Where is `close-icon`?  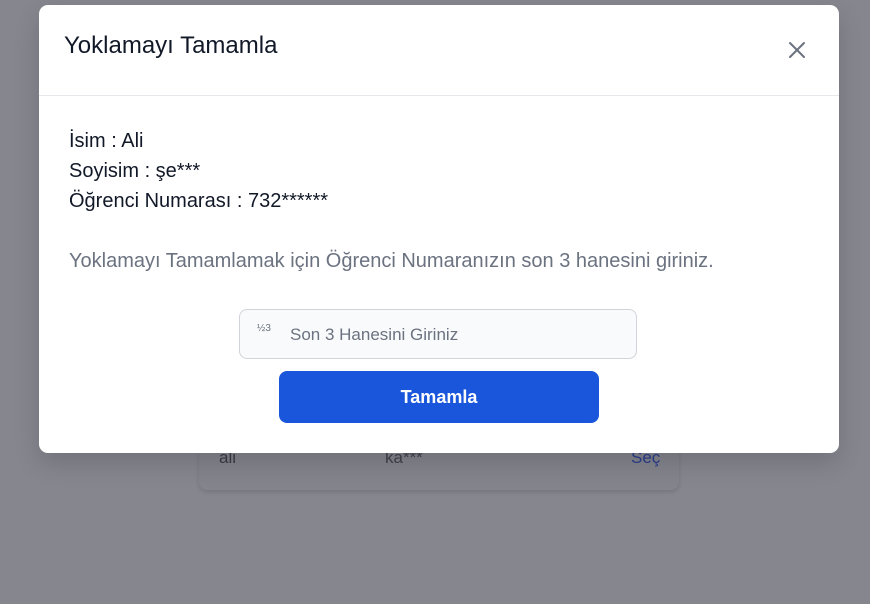
close-icon is located at coordinates (797, 50).